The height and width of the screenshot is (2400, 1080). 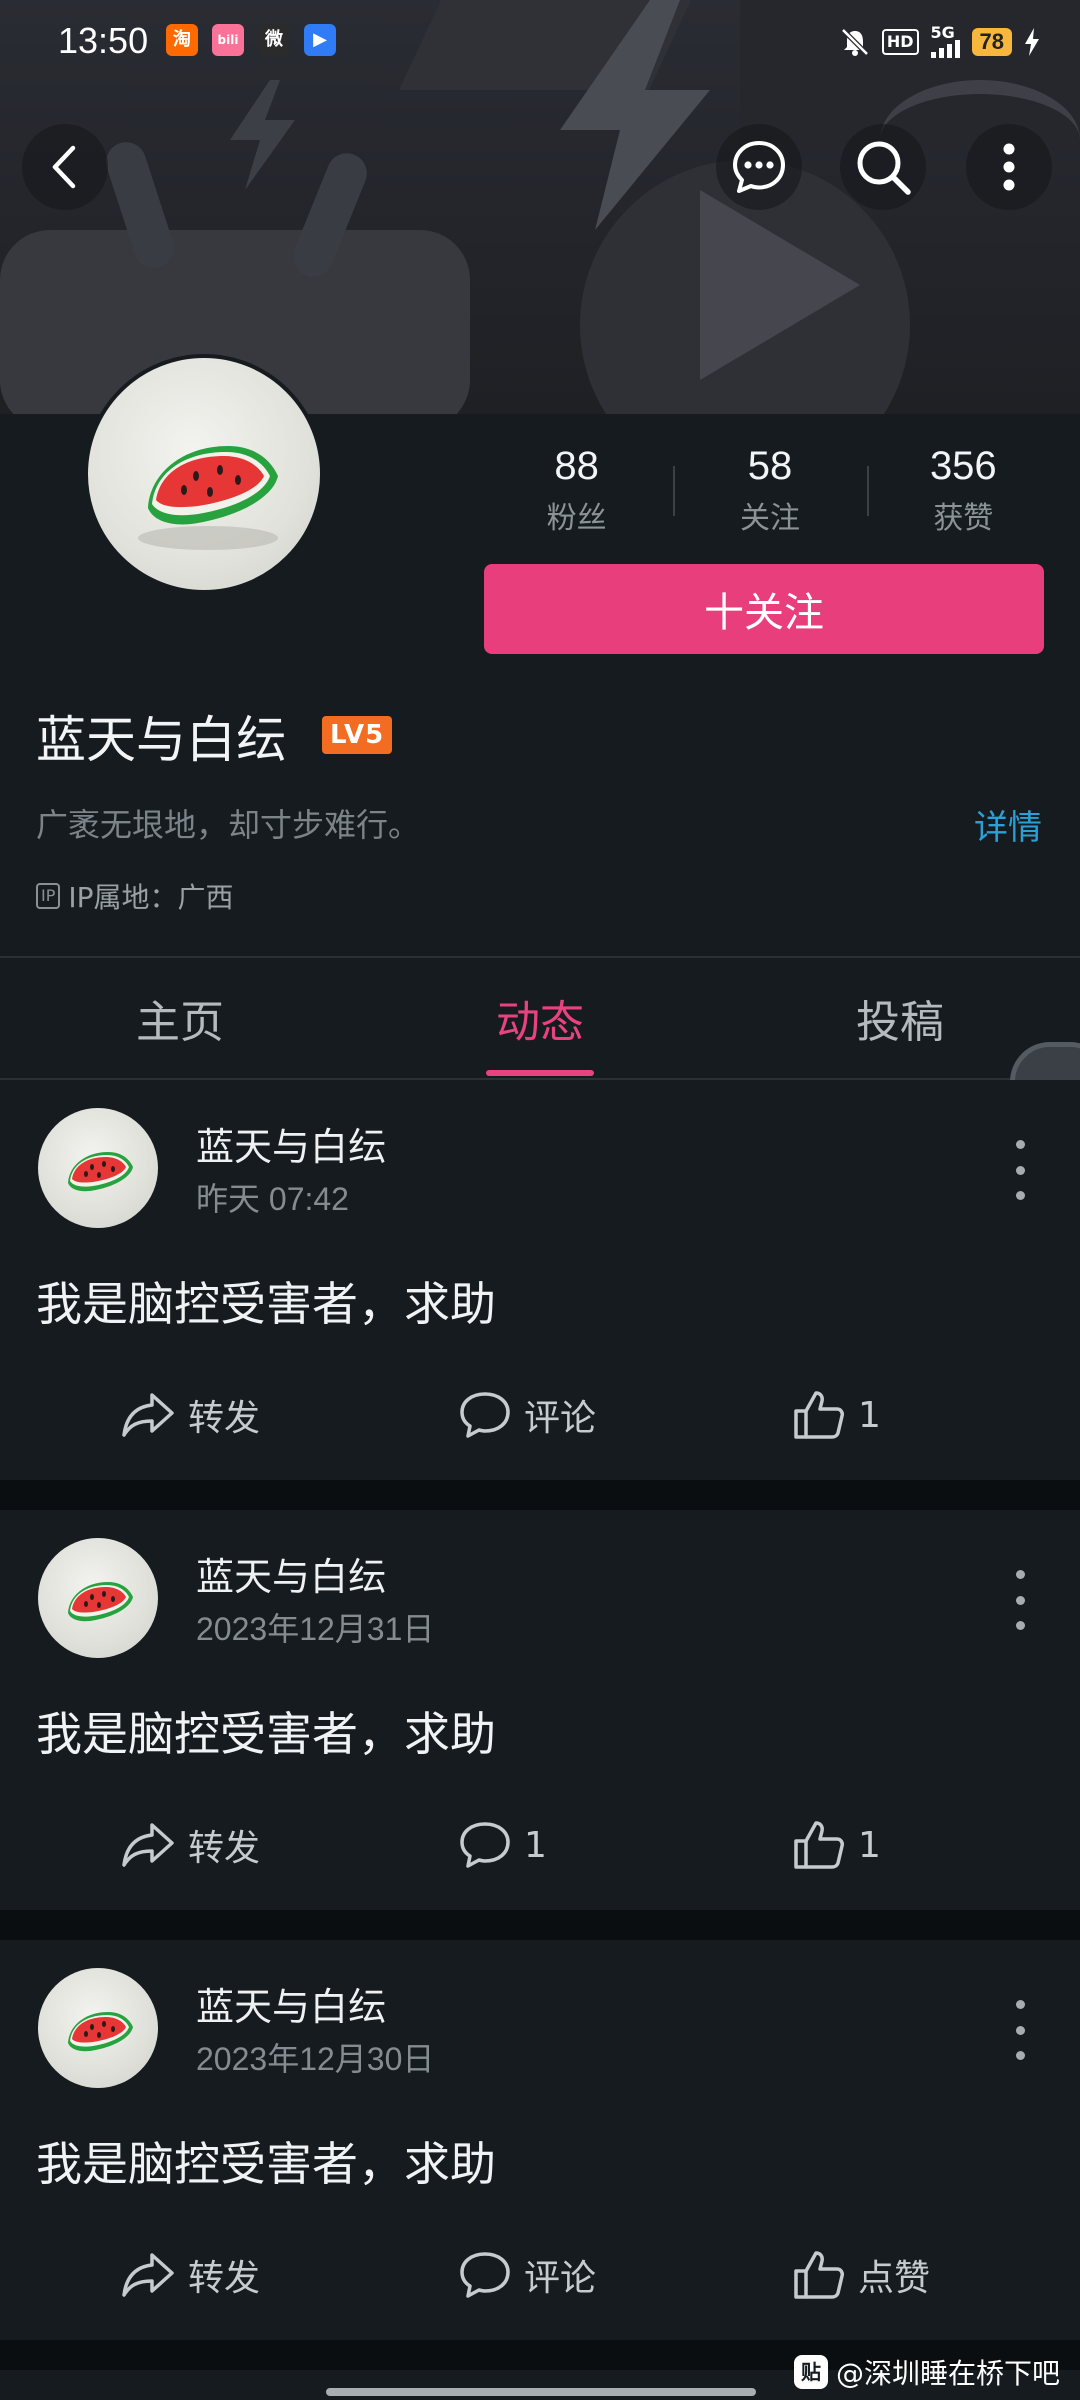 What do you see at coordinates (855, 42) in the screenshot?
I see `bell-muted-icon` at bounding box center [855, 42].